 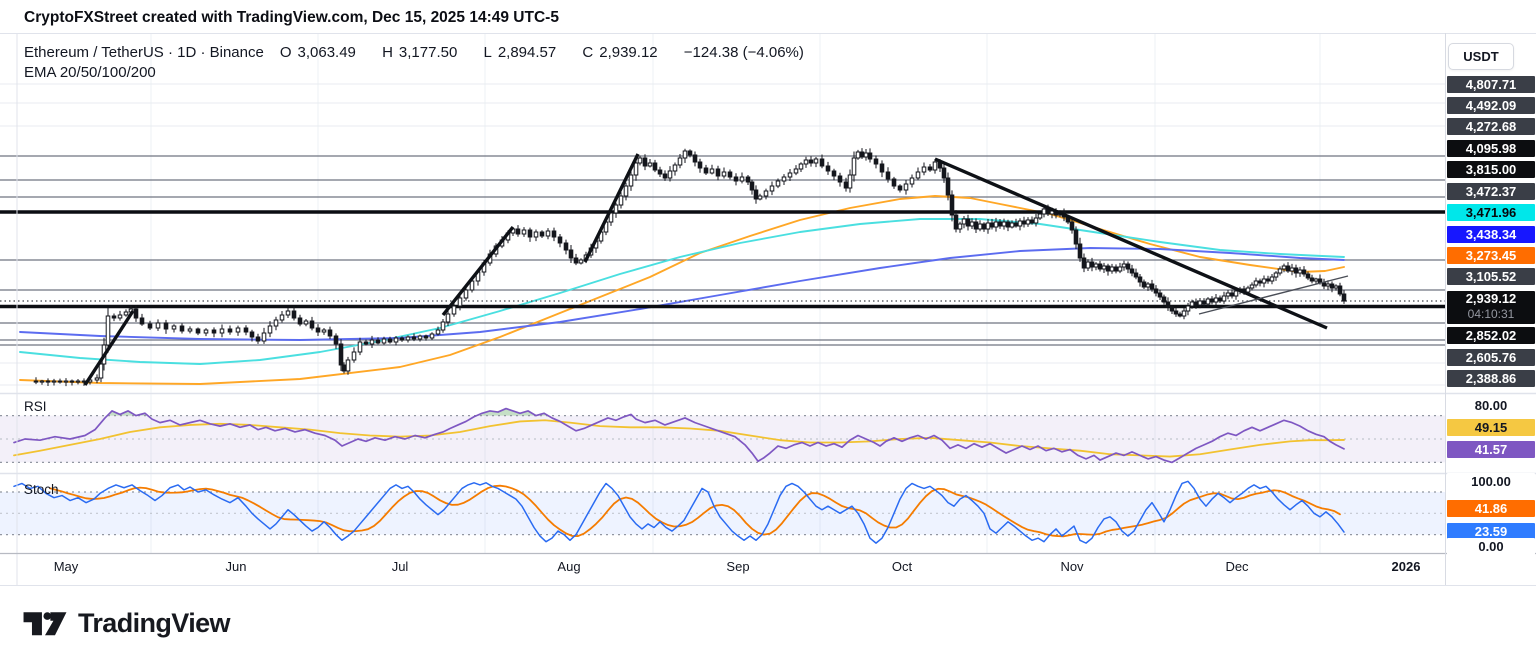 I want to click on time-axis-label: Dec, so click(x=1237, y=566).